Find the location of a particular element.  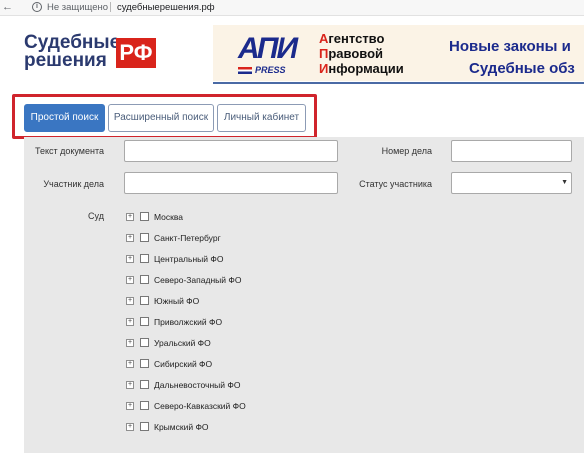

court-name: Центральный ФО is located at coordinates (189, 259).